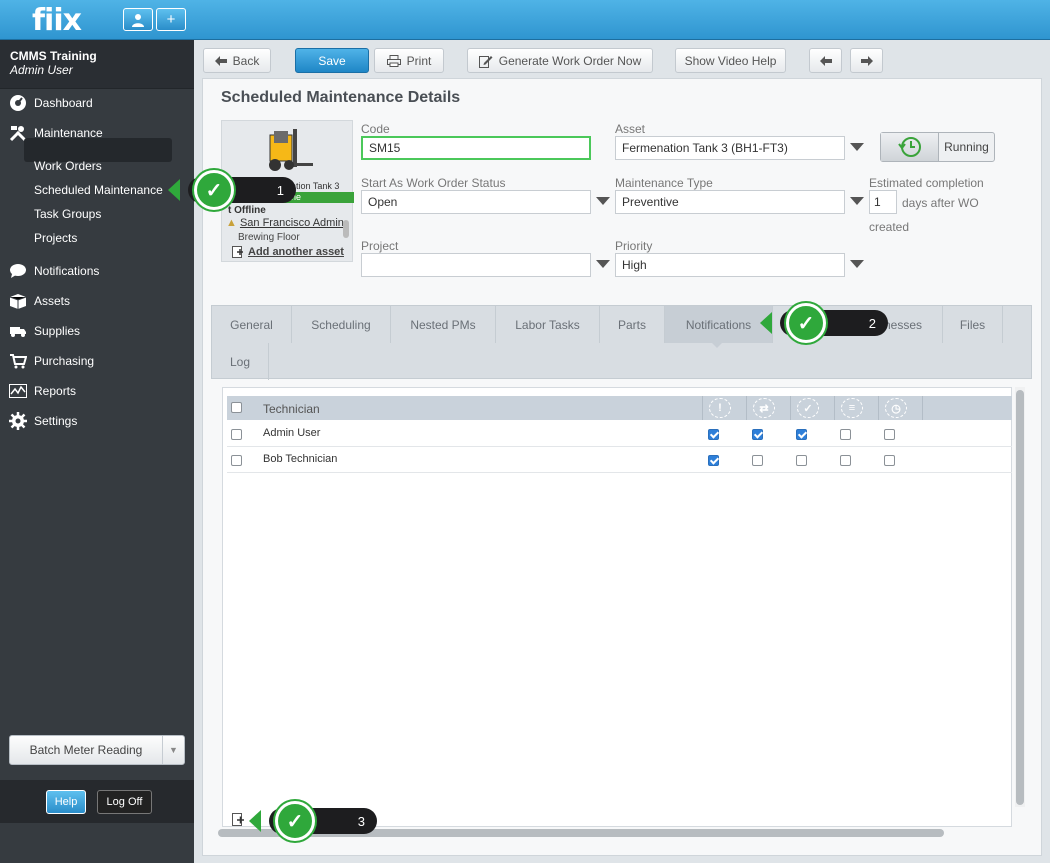 The width and height of the screenshot is (1050, 863). What do you see at coordinates (619, 434) in the screenshot?
I see `table-row: Admin User` at bounding box center [619, 434].